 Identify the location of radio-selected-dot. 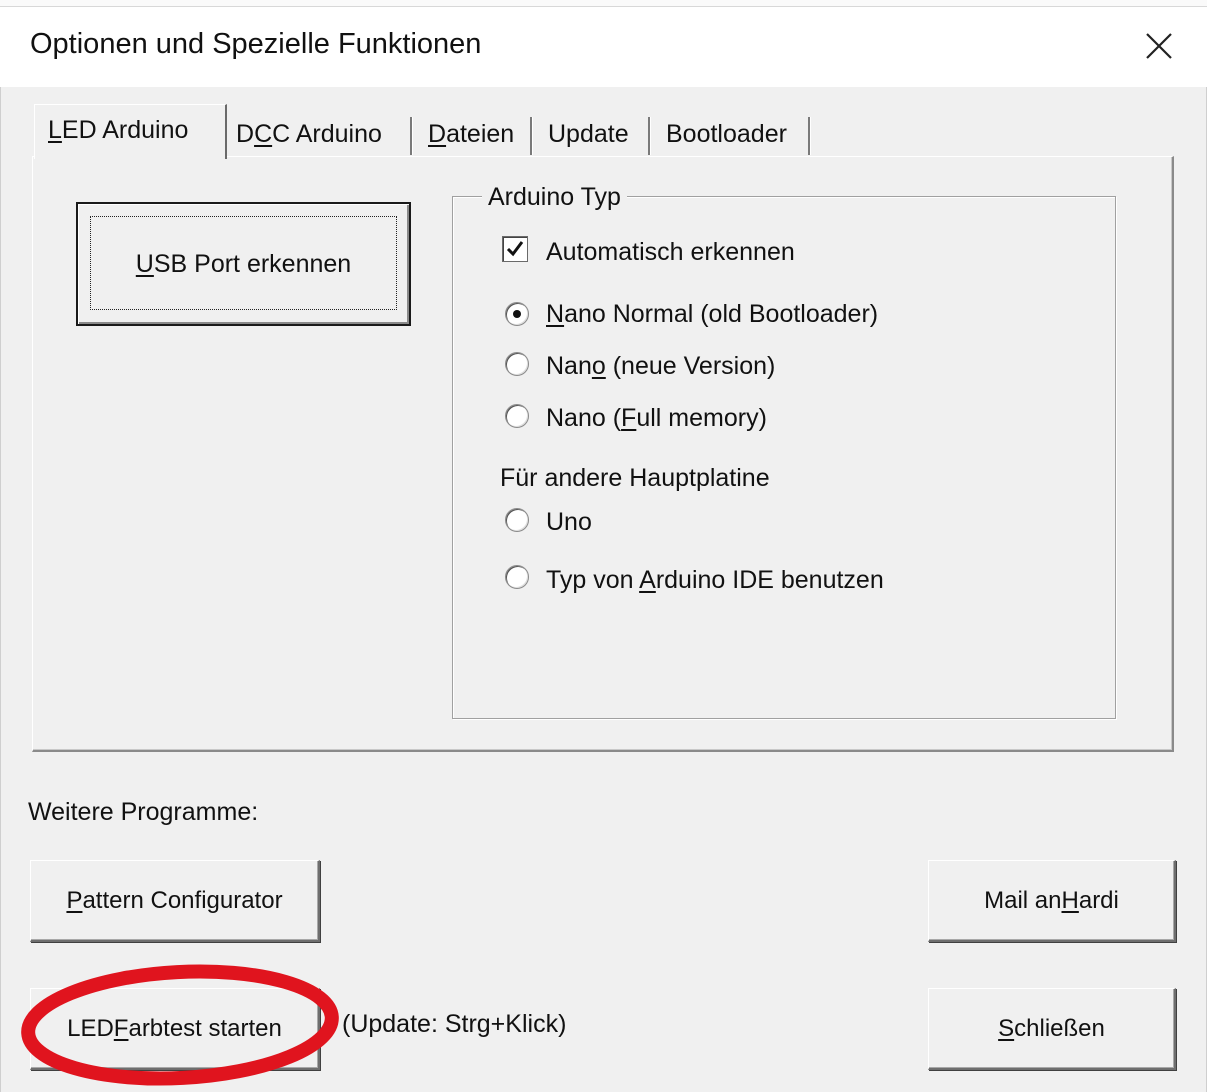
(517, 314).